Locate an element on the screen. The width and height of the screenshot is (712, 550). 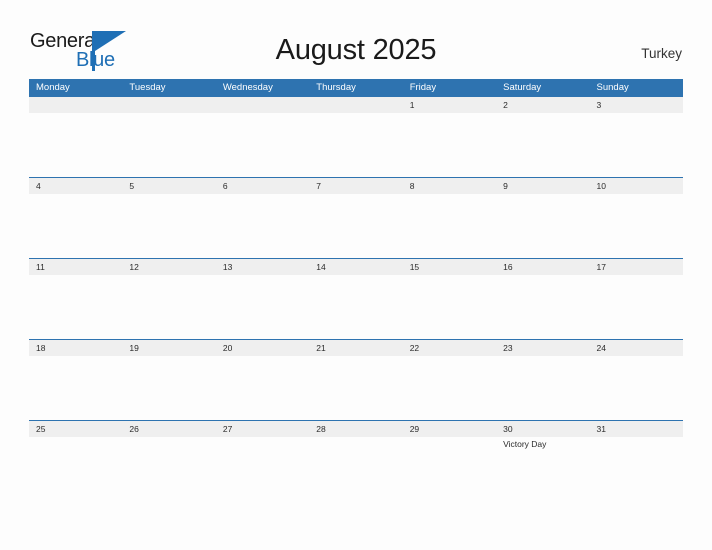
day-number: 29 is located at coordinates (449, 429).